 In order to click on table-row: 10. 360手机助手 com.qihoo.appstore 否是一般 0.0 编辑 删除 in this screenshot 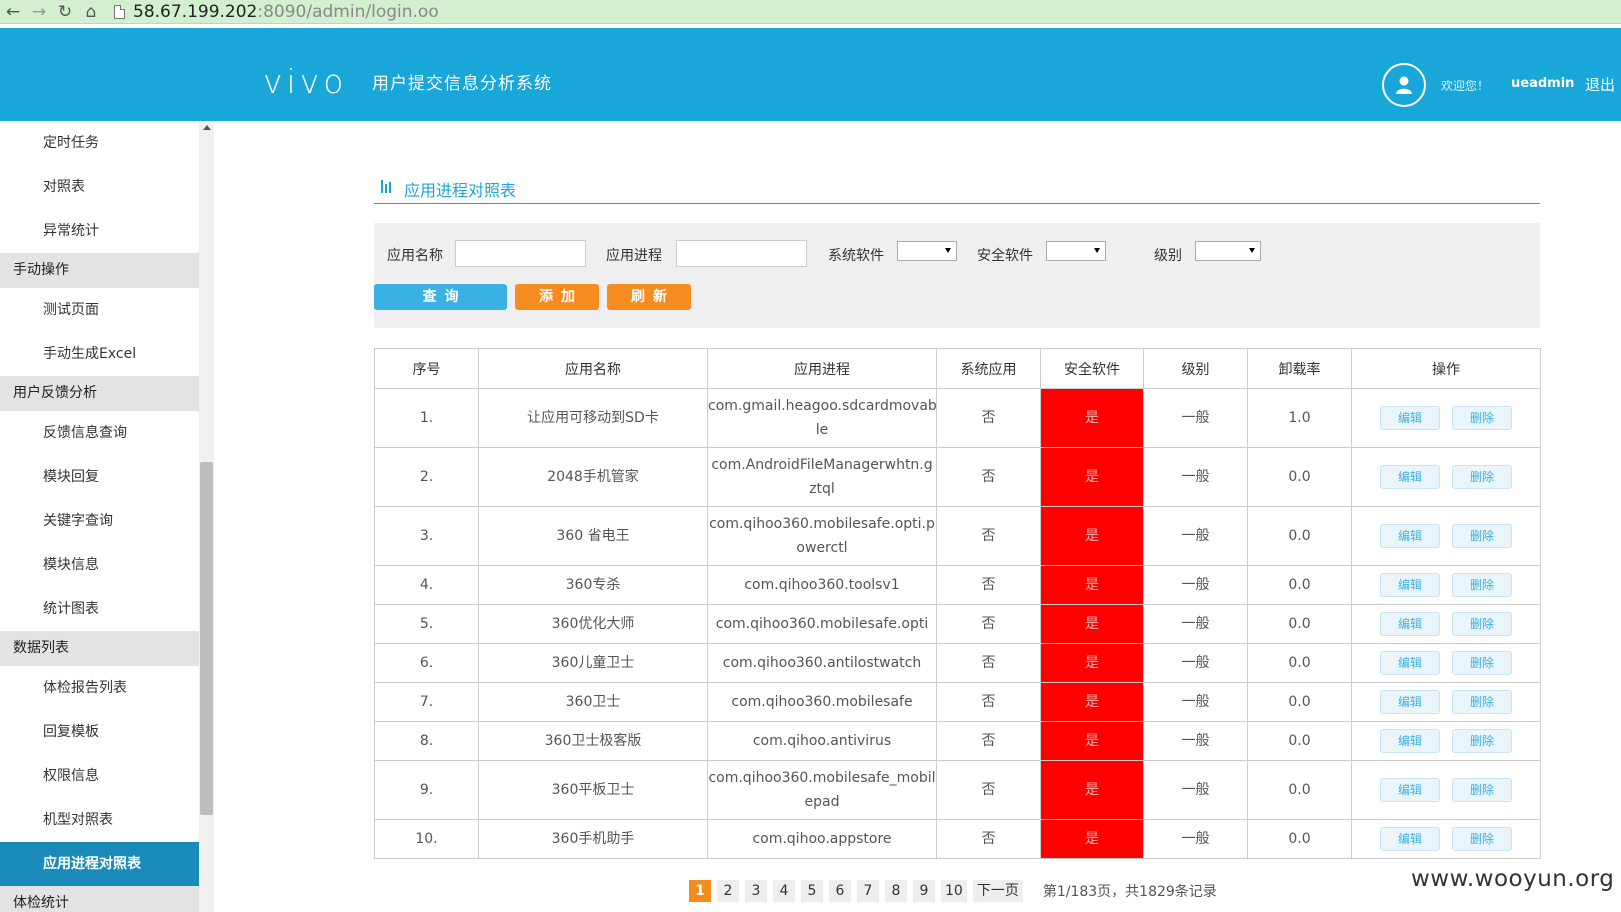, I will do `click(957, 839)`.